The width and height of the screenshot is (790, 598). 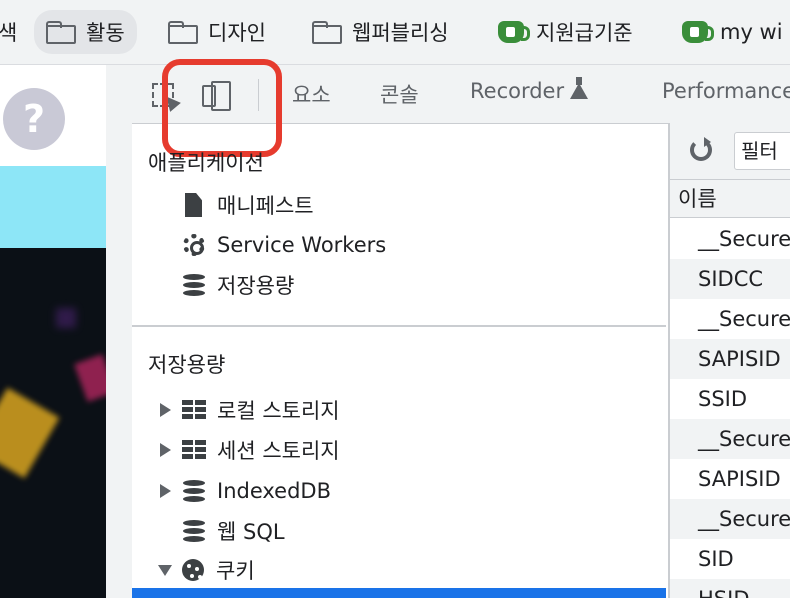 What do you see at coordinates (194, 205) in the screenshot?
I see `document-icon` at bounding box center [194, 205].